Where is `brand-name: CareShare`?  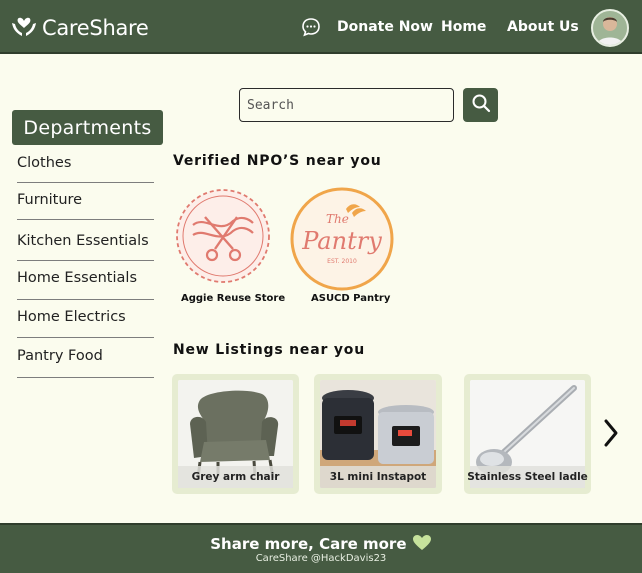 brand-name: CareShare is located at coordinates (95, 28).